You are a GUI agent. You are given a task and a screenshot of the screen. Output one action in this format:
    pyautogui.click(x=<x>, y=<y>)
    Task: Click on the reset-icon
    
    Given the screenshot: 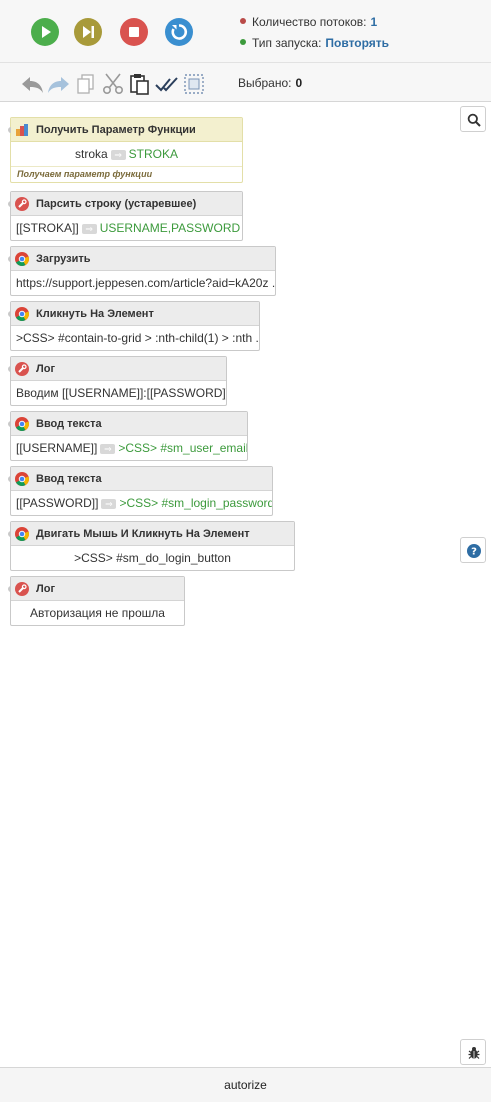 What is the action you would take?
    pyautogui.click(x=179, y=32)
    